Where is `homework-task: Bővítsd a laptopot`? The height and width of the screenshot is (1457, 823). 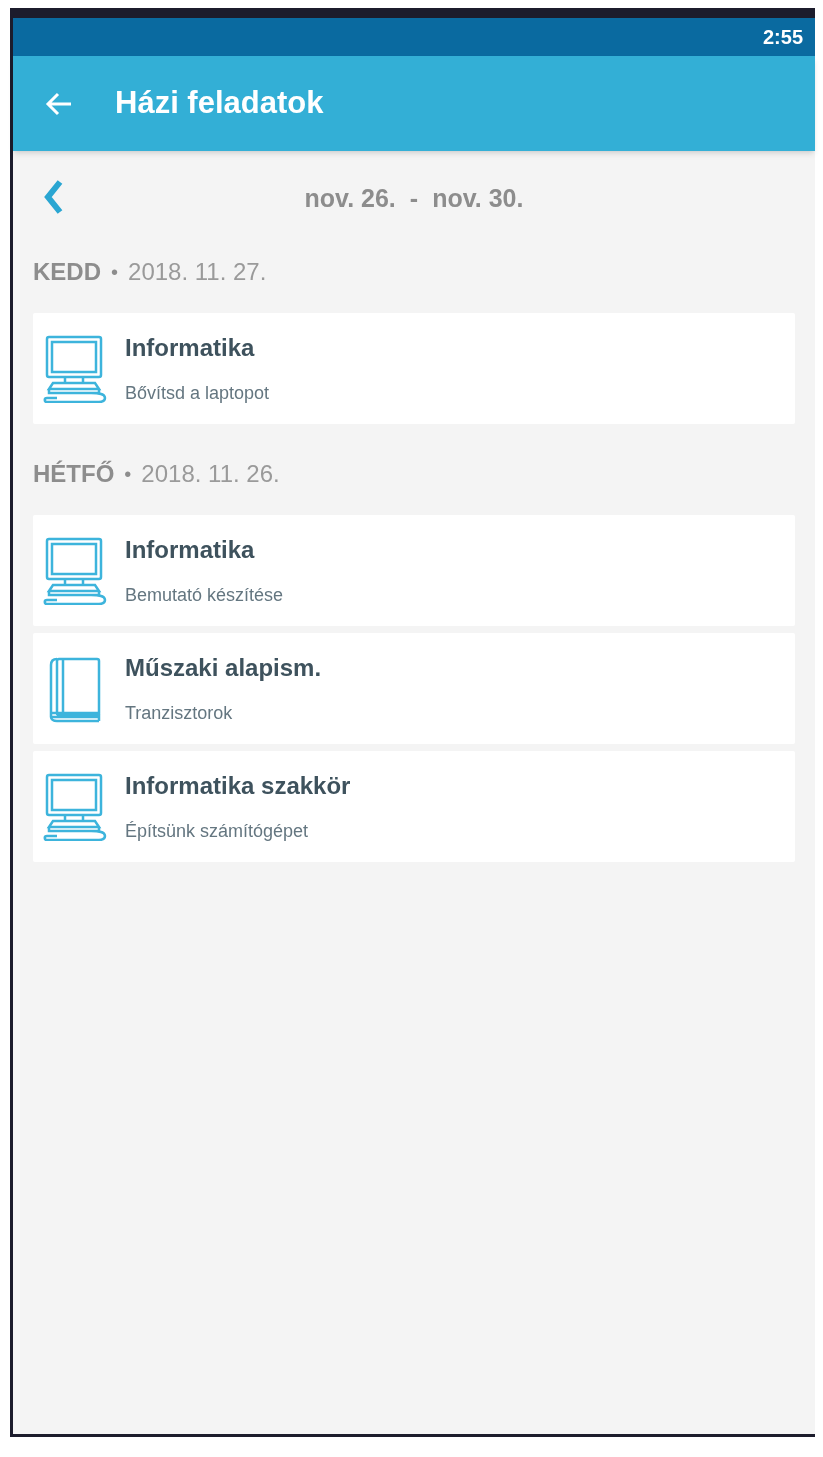
homework-task: Bővítsd a laptopot is located at coordinates (197, 393).